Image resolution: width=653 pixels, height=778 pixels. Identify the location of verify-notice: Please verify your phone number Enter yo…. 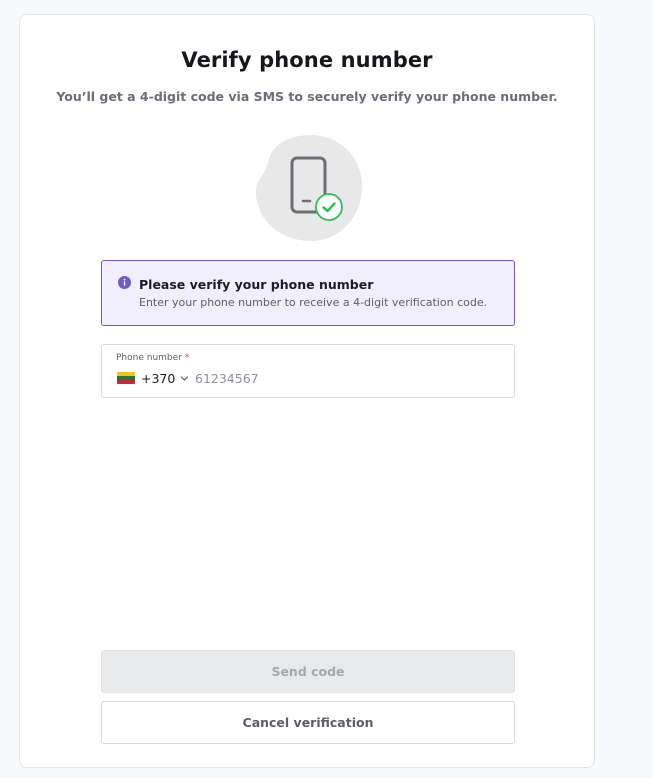
(308, 293).